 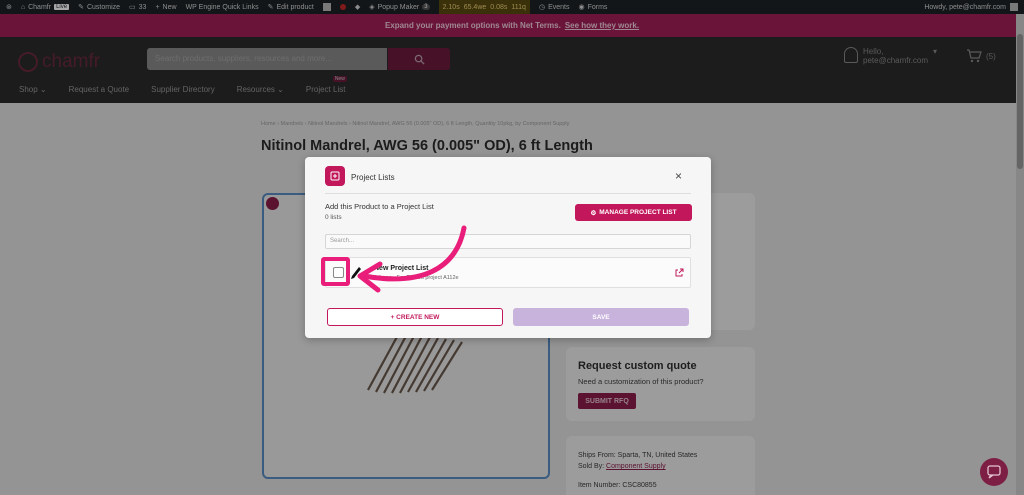 I want to click on chat-icon, so click(x=994, y=472).